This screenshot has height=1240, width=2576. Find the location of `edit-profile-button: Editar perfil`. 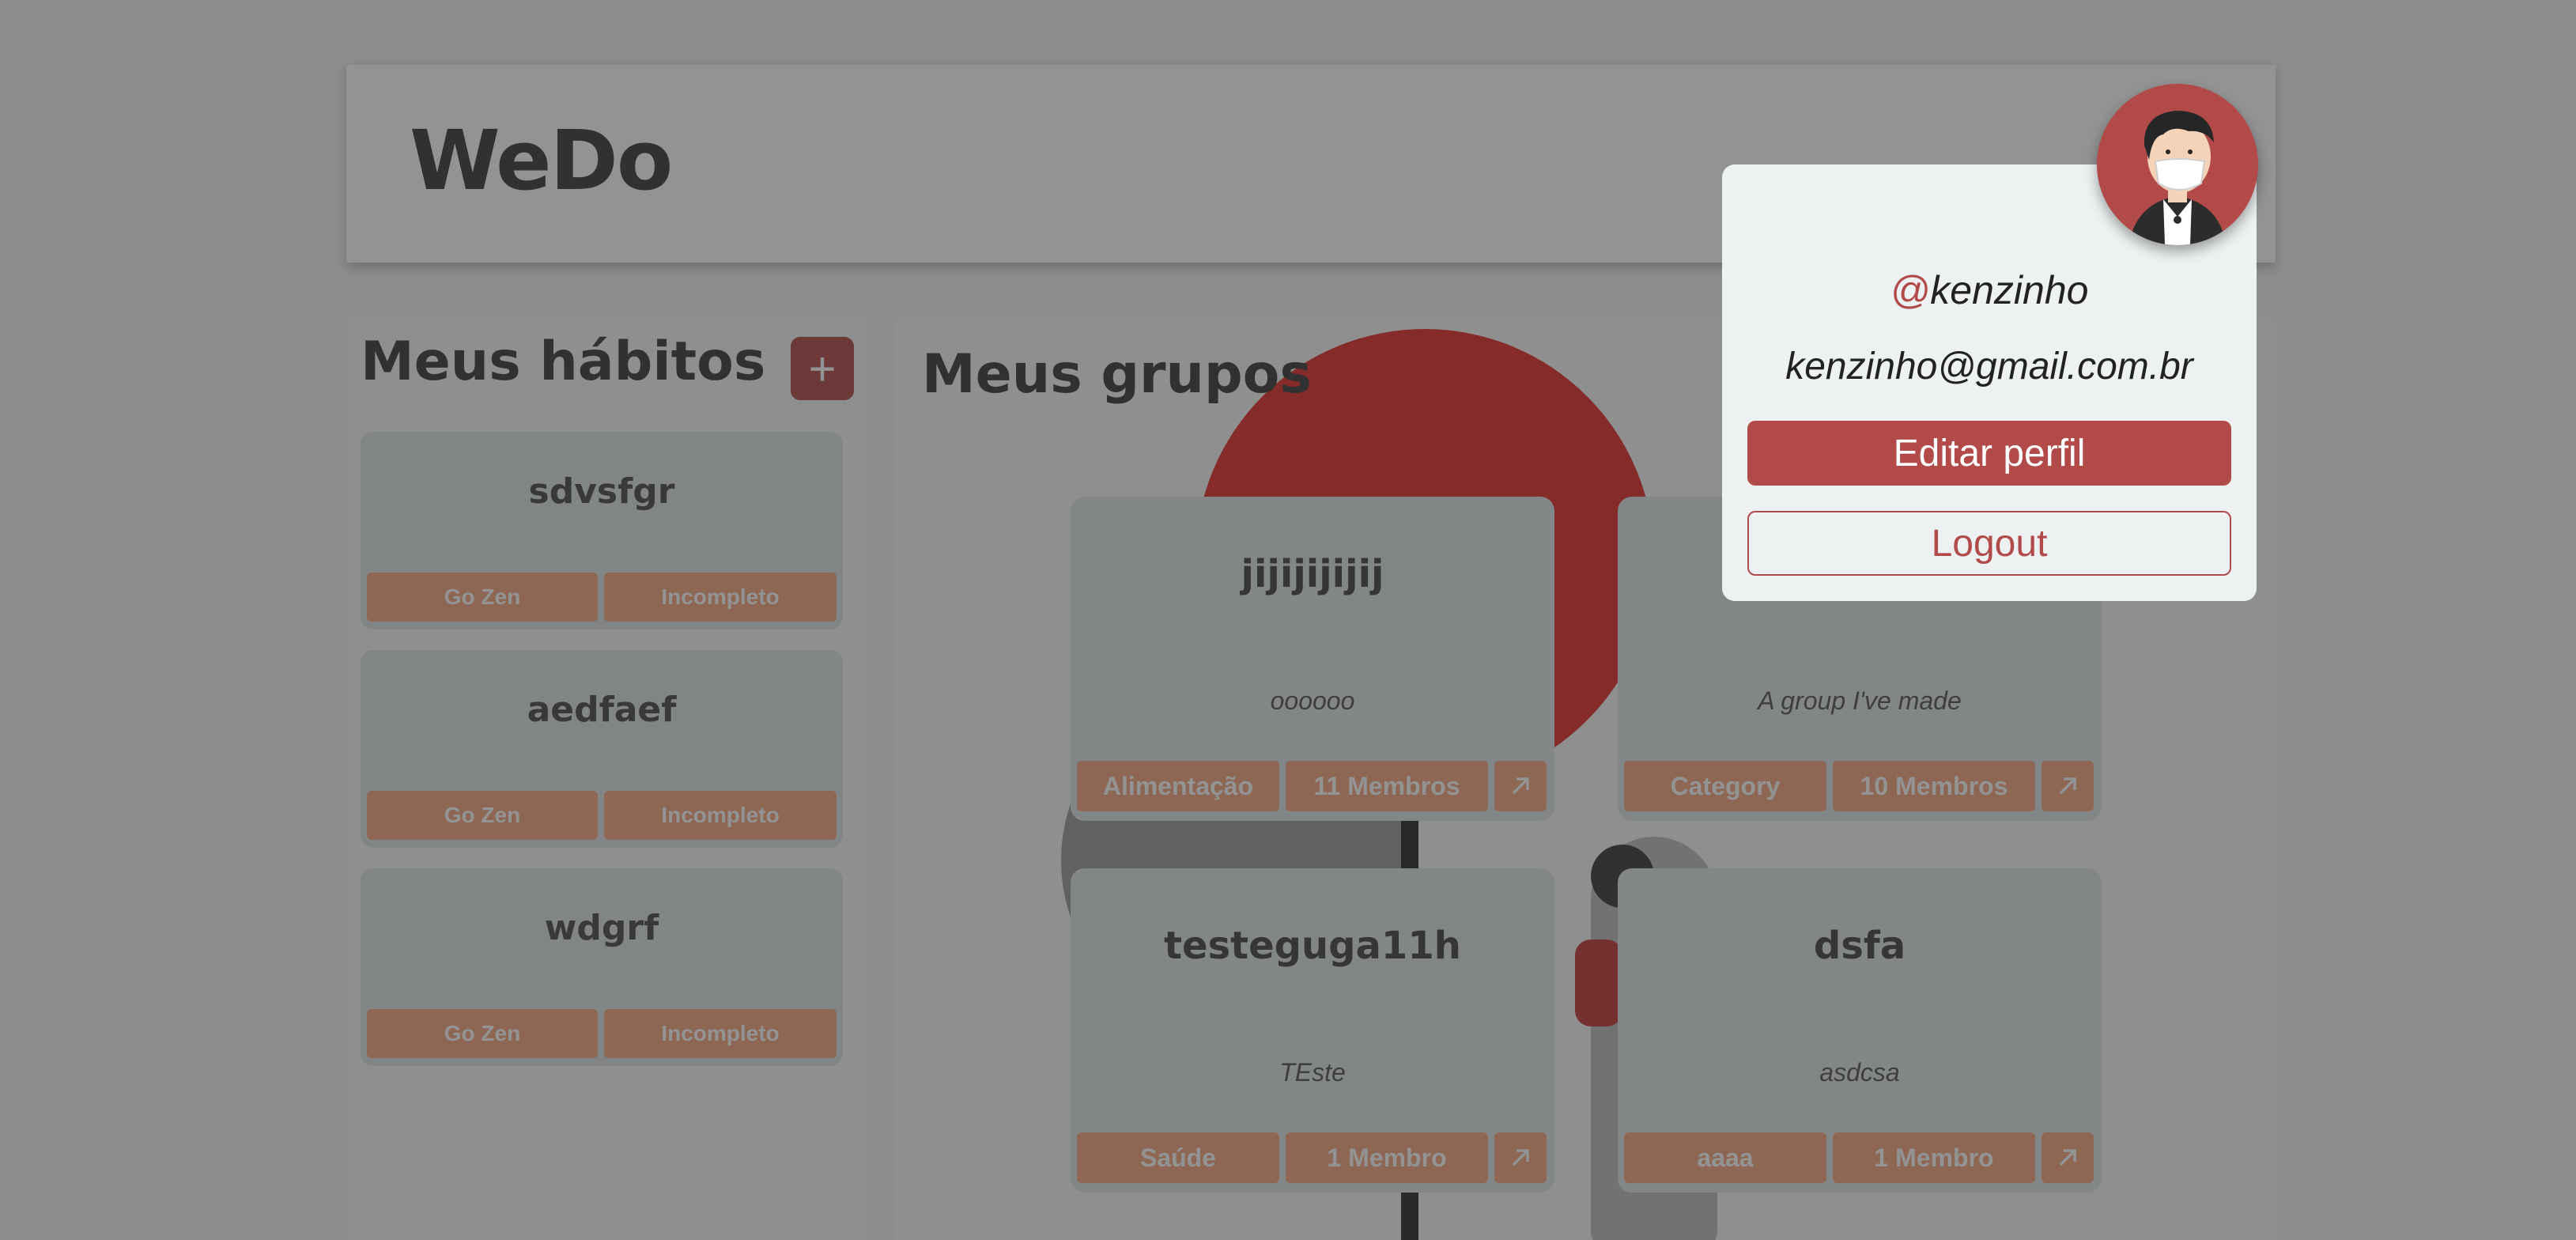

edit-profile-button: Editar perfil is located at coordinates (1989, 453).